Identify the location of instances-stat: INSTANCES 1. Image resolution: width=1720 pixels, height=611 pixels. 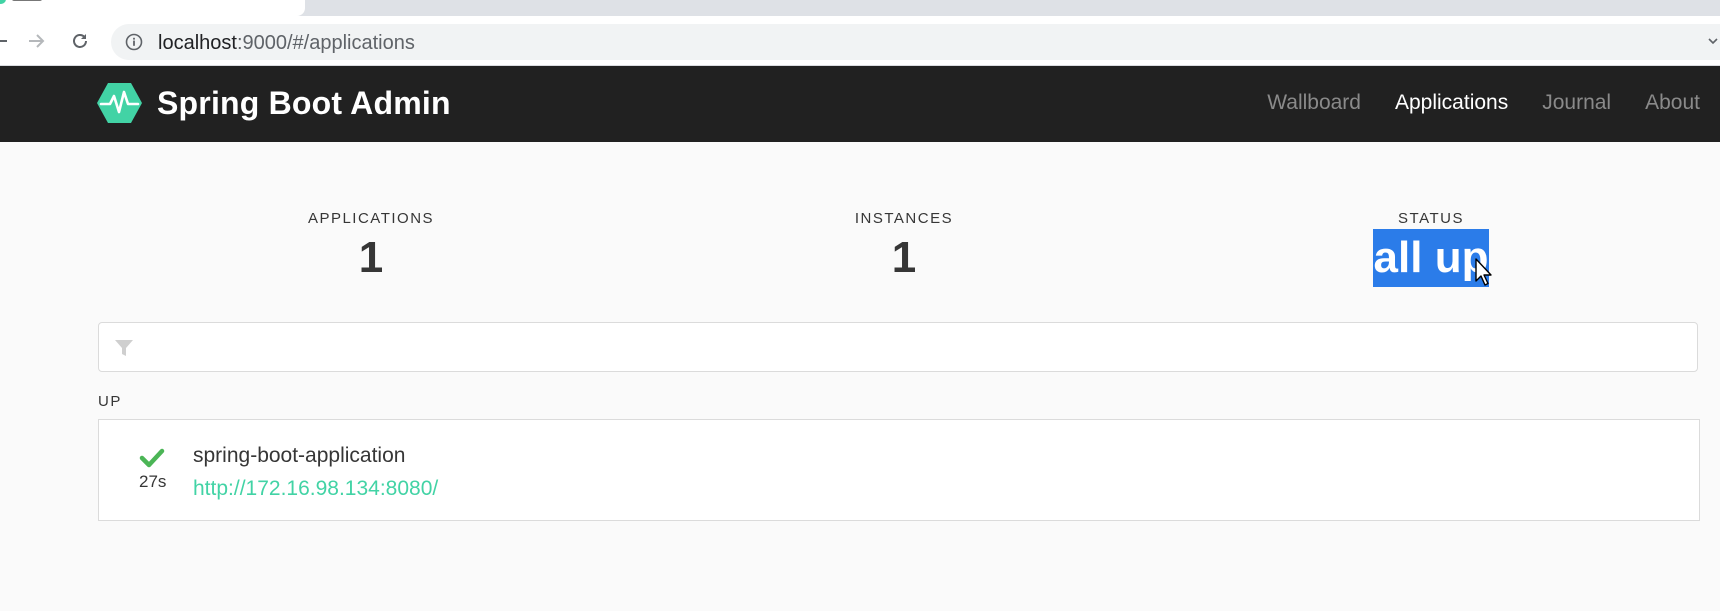
(904, 246).